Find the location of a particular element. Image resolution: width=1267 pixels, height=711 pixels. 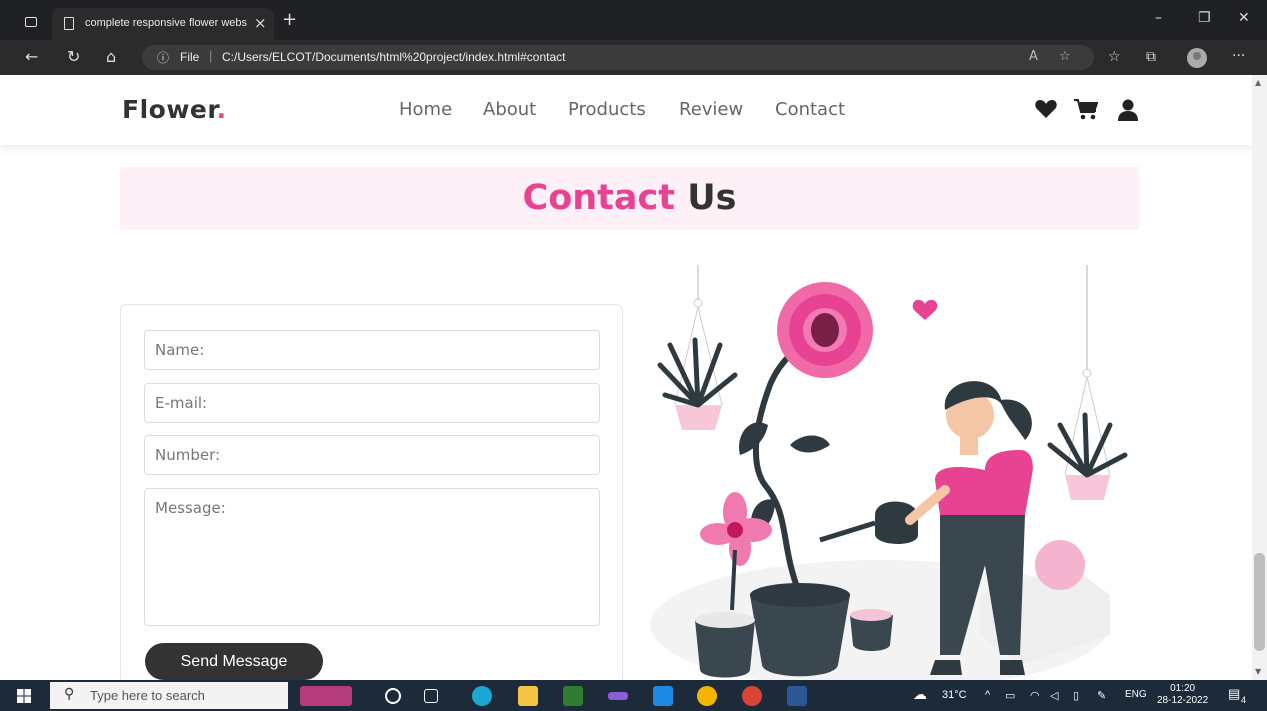

contact-heading-banner: Contact Us is located at coordinates (629, 198).